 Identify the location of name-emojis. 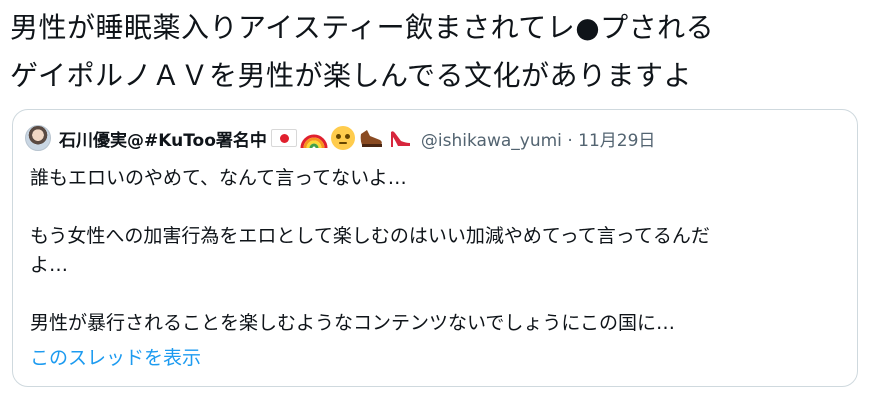
(341, 138).